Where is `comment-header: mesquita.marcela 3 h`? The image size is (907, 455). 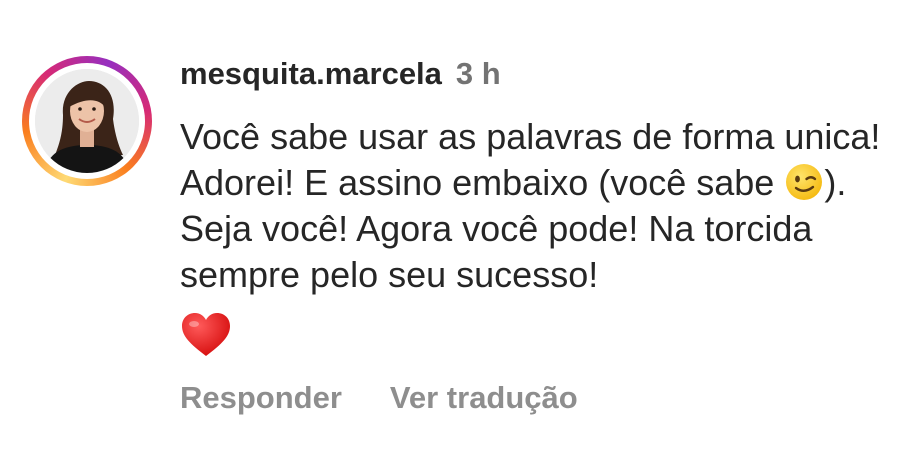 comment-header: mesquita.marcela 3 h is located at coordinates (340, 74).